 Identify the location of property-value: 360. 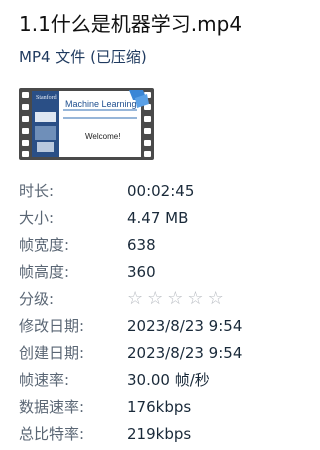
(141, 272).